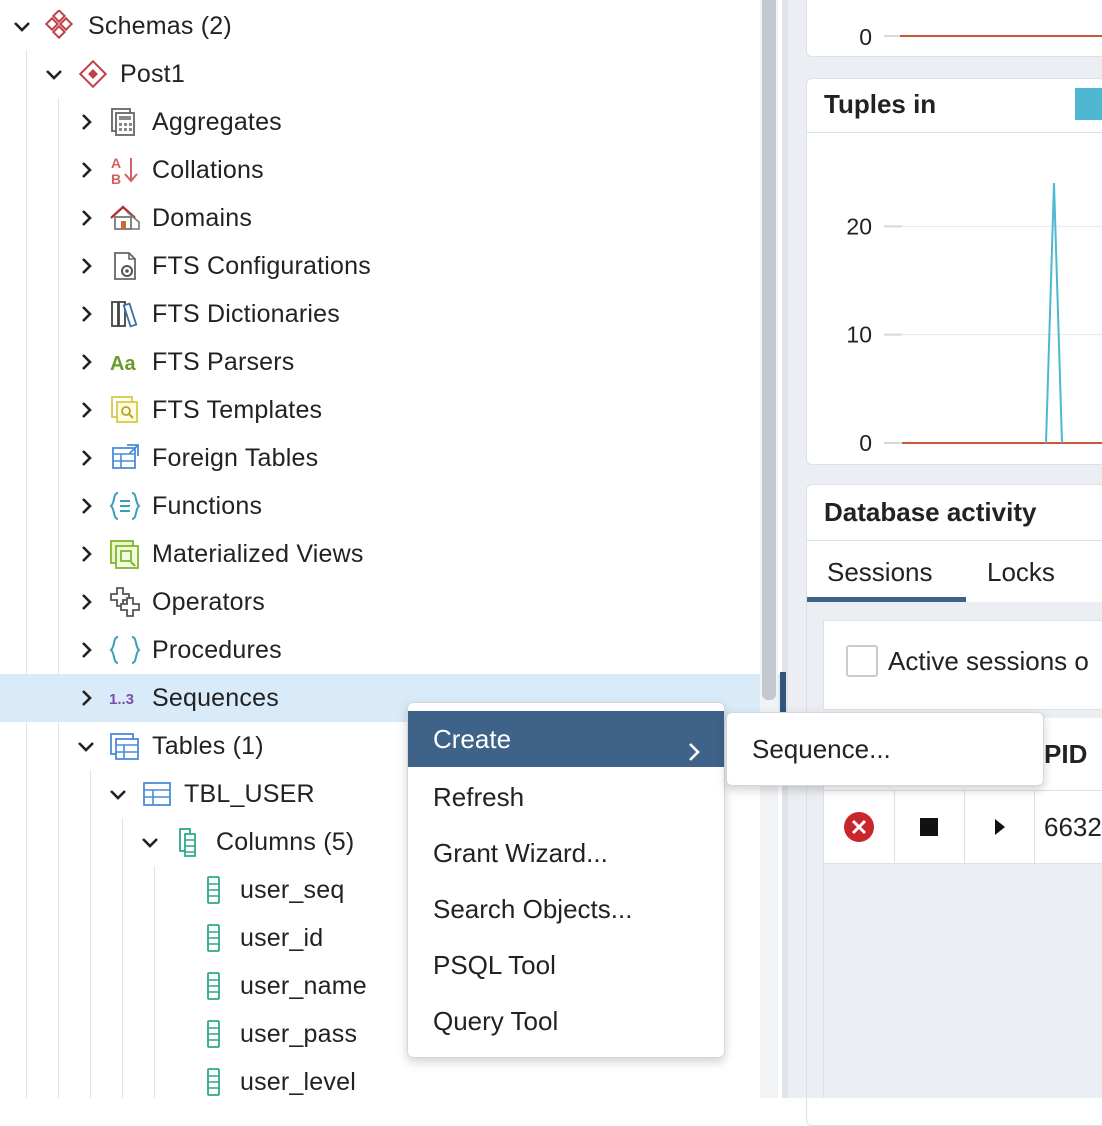 The image size is (1102, 1126). Describe the element at coordinates (237, 410) in the screenshot. I see `tree-node-label: FTS Templates` at that location.